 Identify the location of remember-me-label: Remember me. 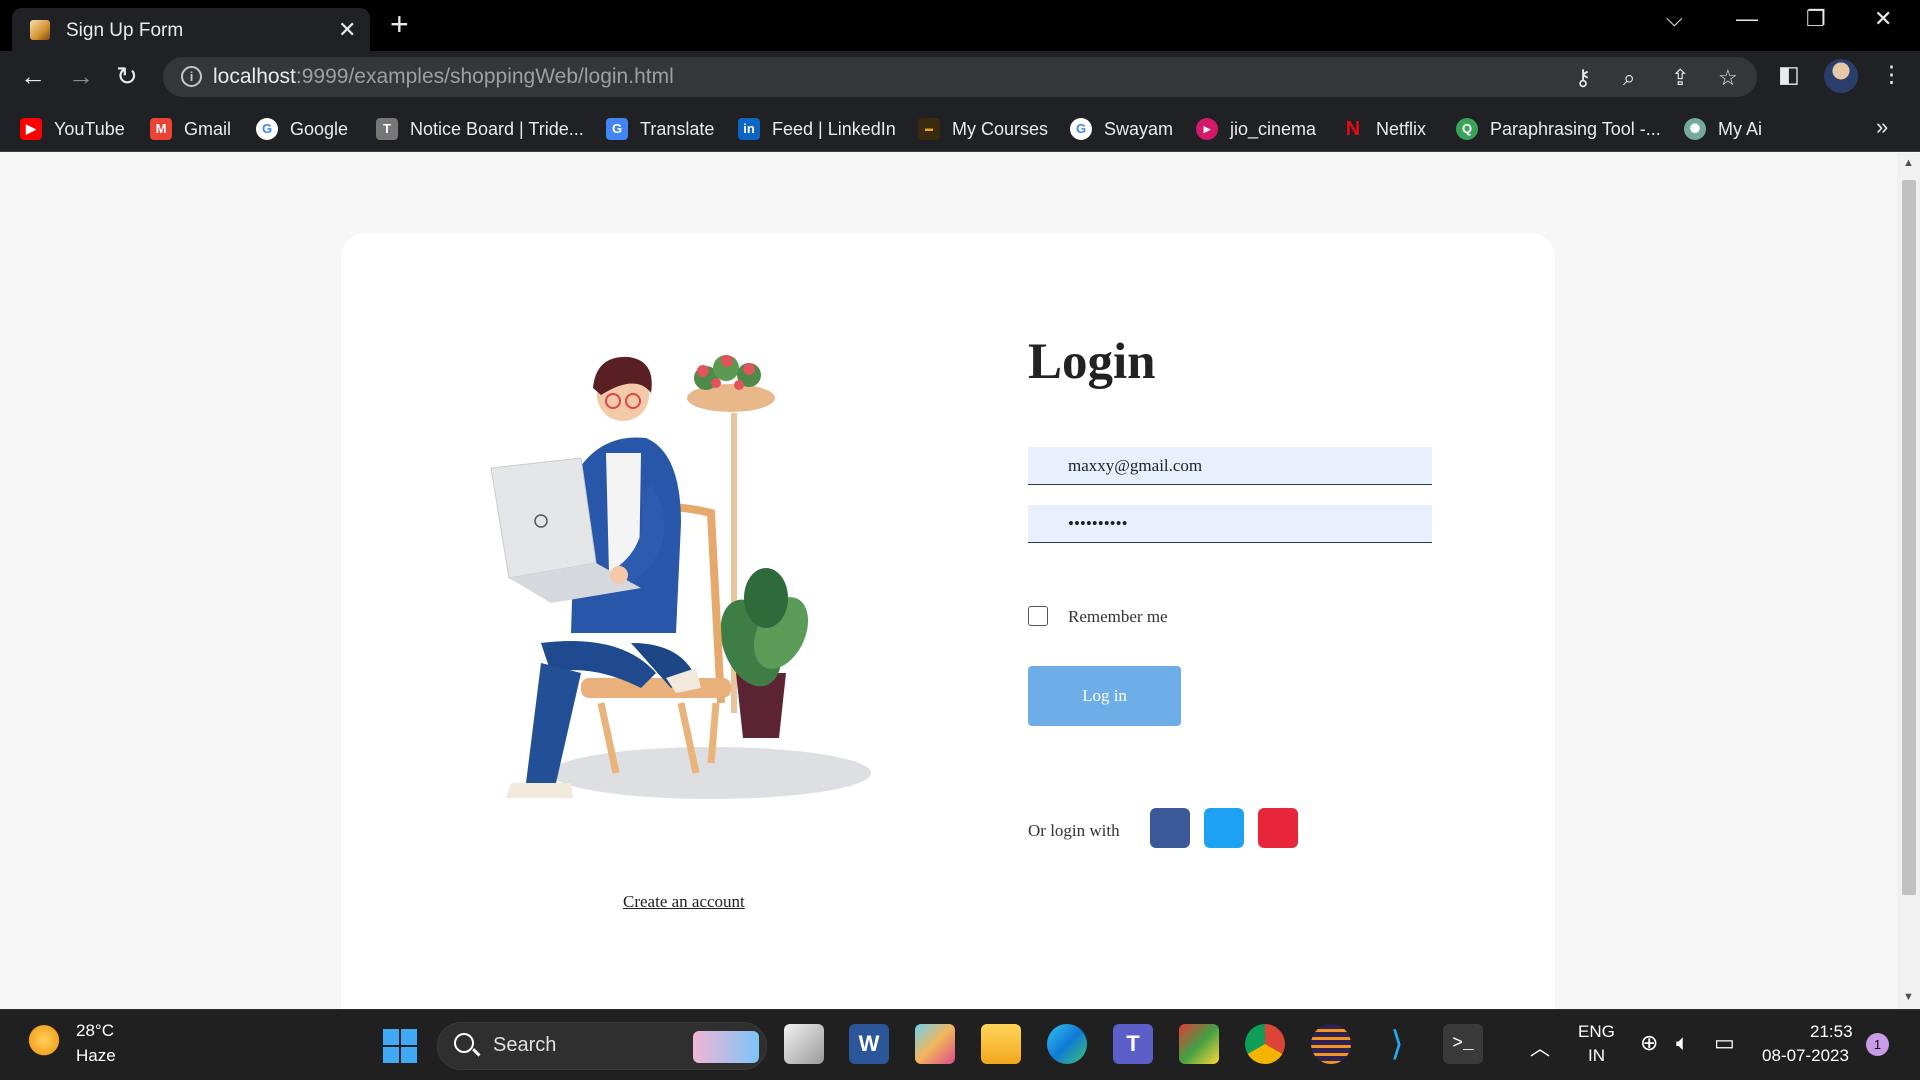
(1118, 616).